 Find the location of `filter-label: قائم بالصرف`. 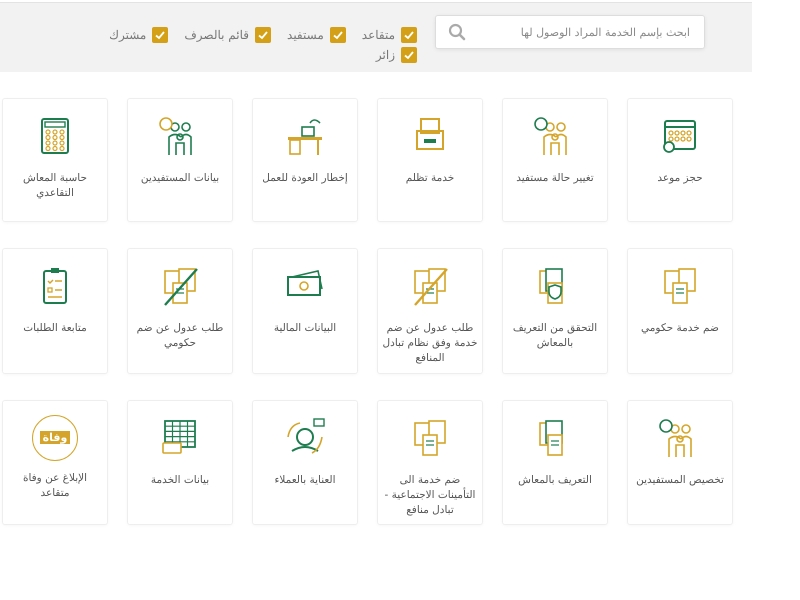

filter-label: قائم بالصرف is located at coordinates (217, 35).